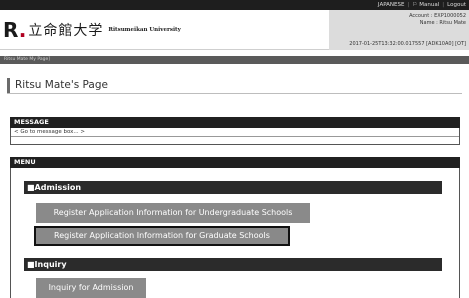 The height and width of the screenshot is (298, 469). I want to click on message-box: < Go to message box... >, so click(235, 136).